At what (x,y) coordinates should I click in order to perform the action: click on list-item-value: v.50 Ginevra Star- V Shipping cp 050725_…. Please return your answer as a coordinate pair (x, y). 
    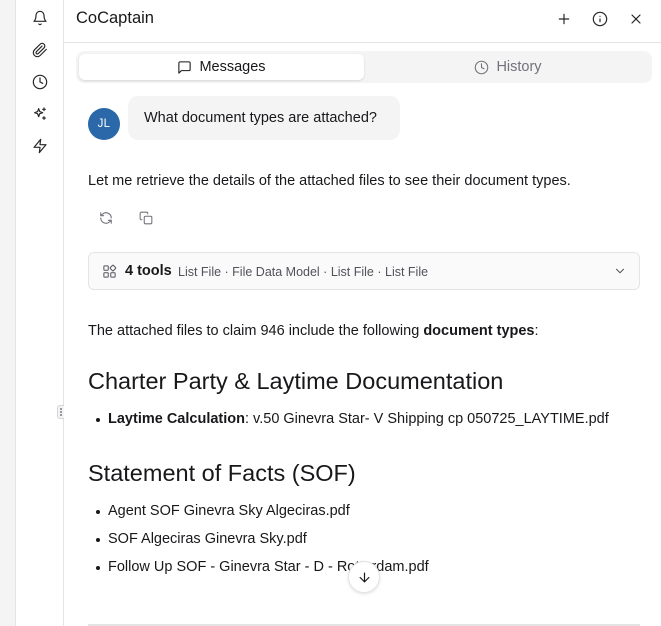
    Looking at the image, I should click on (431, 419).